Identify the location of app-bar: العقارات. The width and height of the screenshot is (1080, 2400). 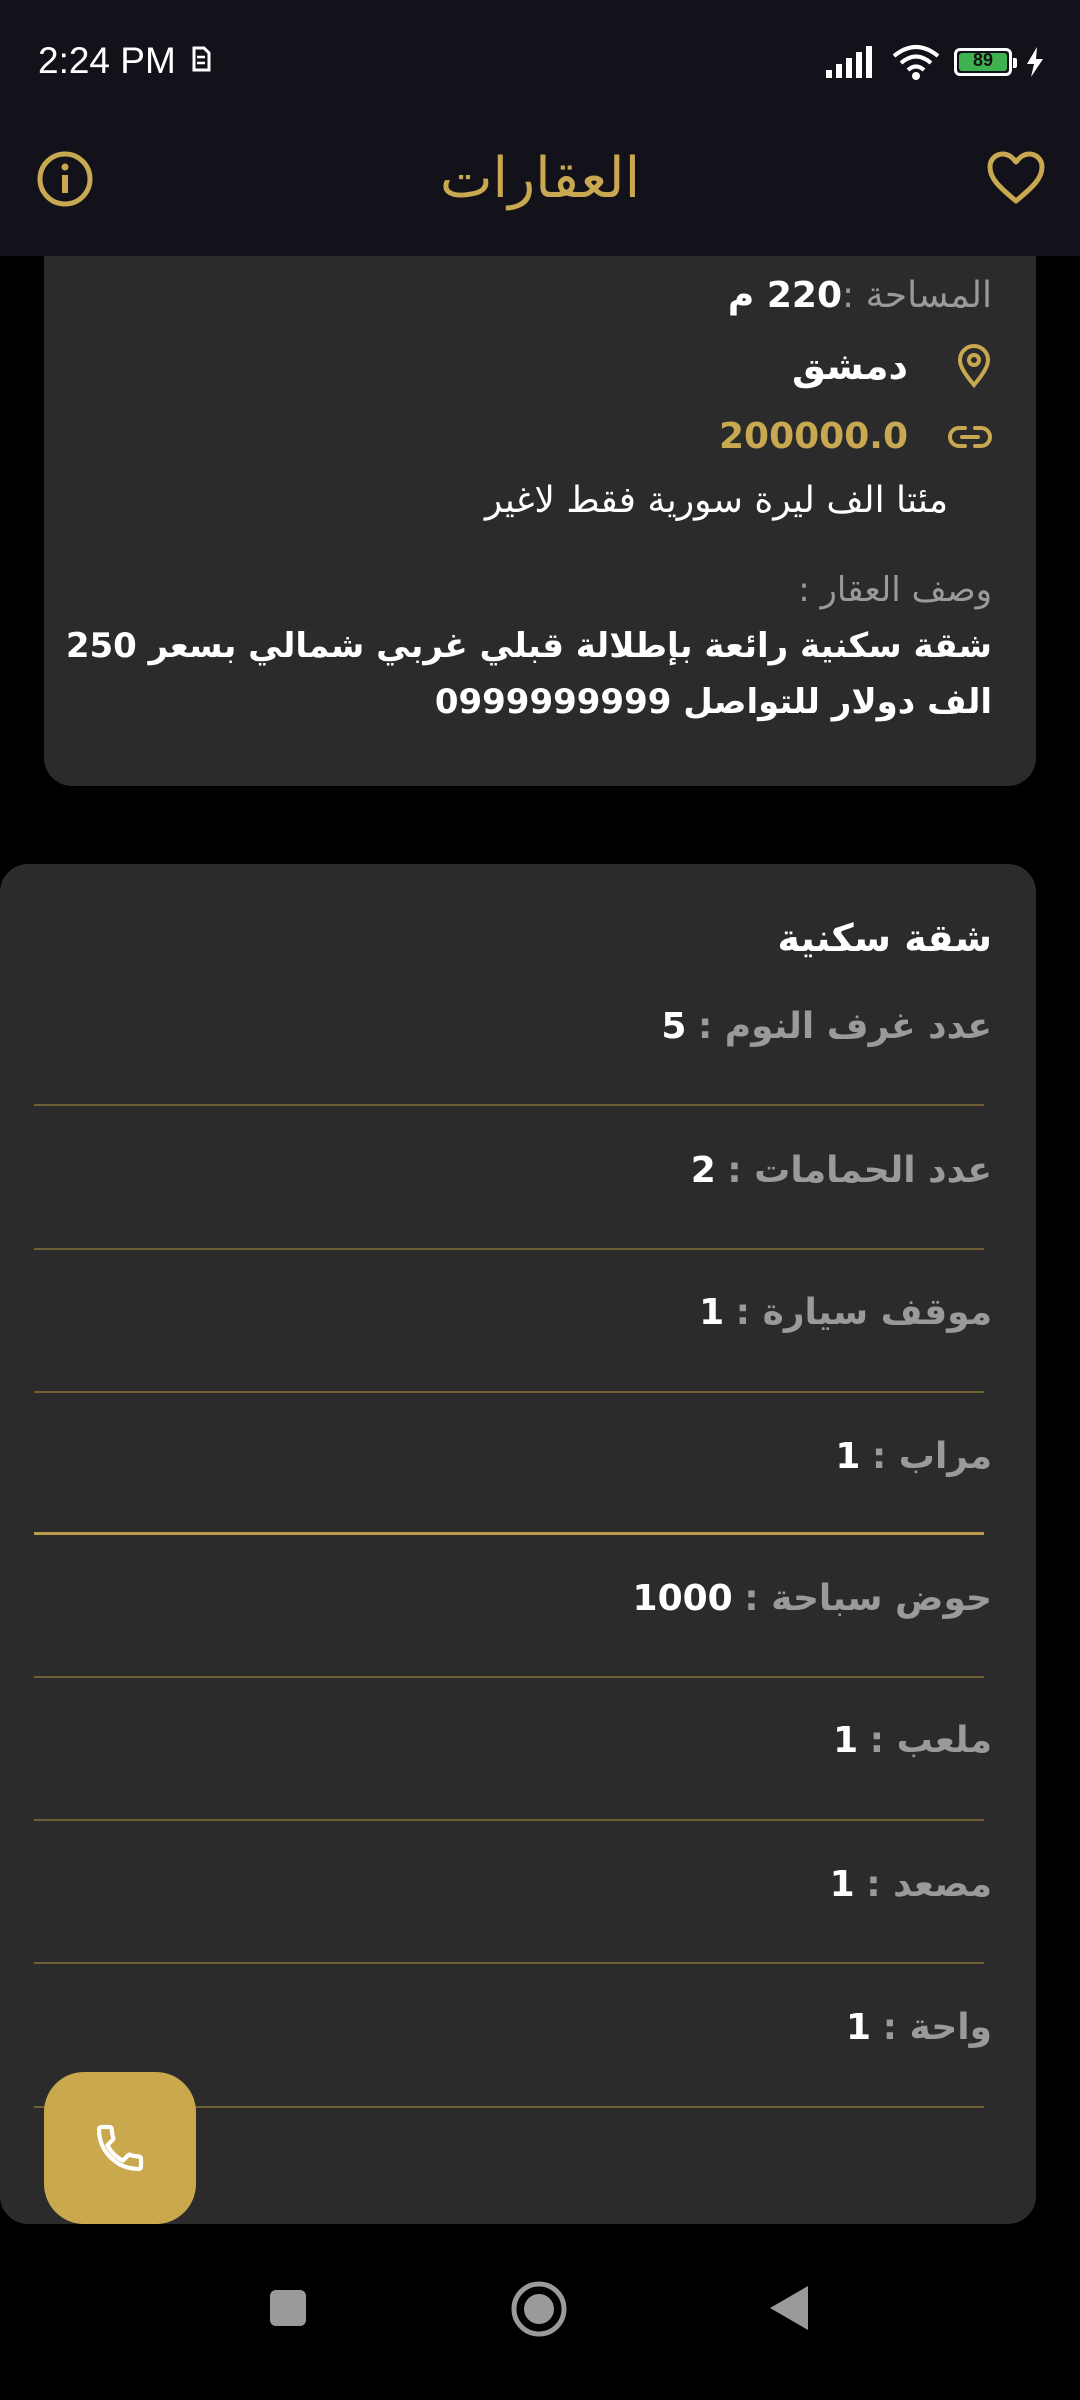
(540, 192).